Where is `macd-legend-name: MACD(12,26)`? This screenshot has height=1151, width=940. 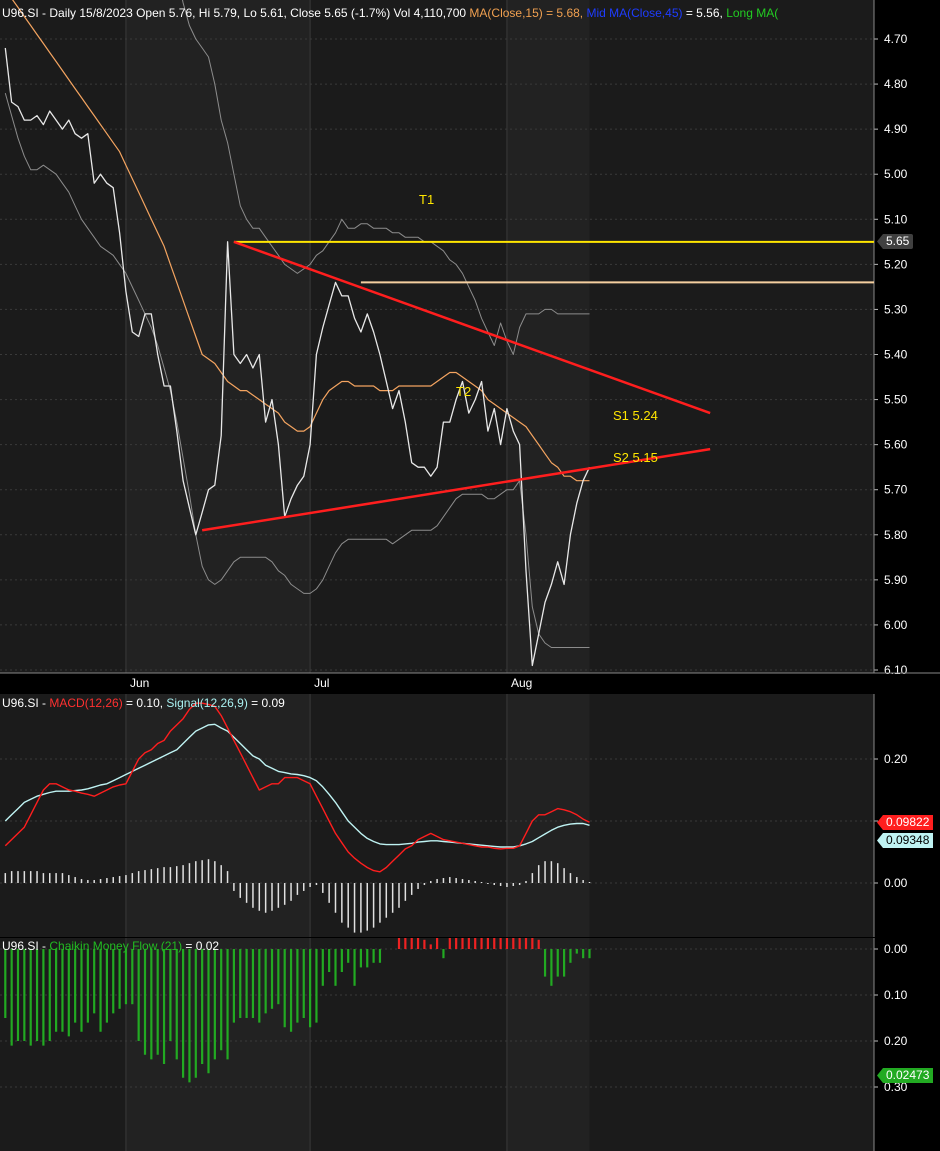
macd-legend-name: MACD(12,26) is located at coordinates (86, 703).